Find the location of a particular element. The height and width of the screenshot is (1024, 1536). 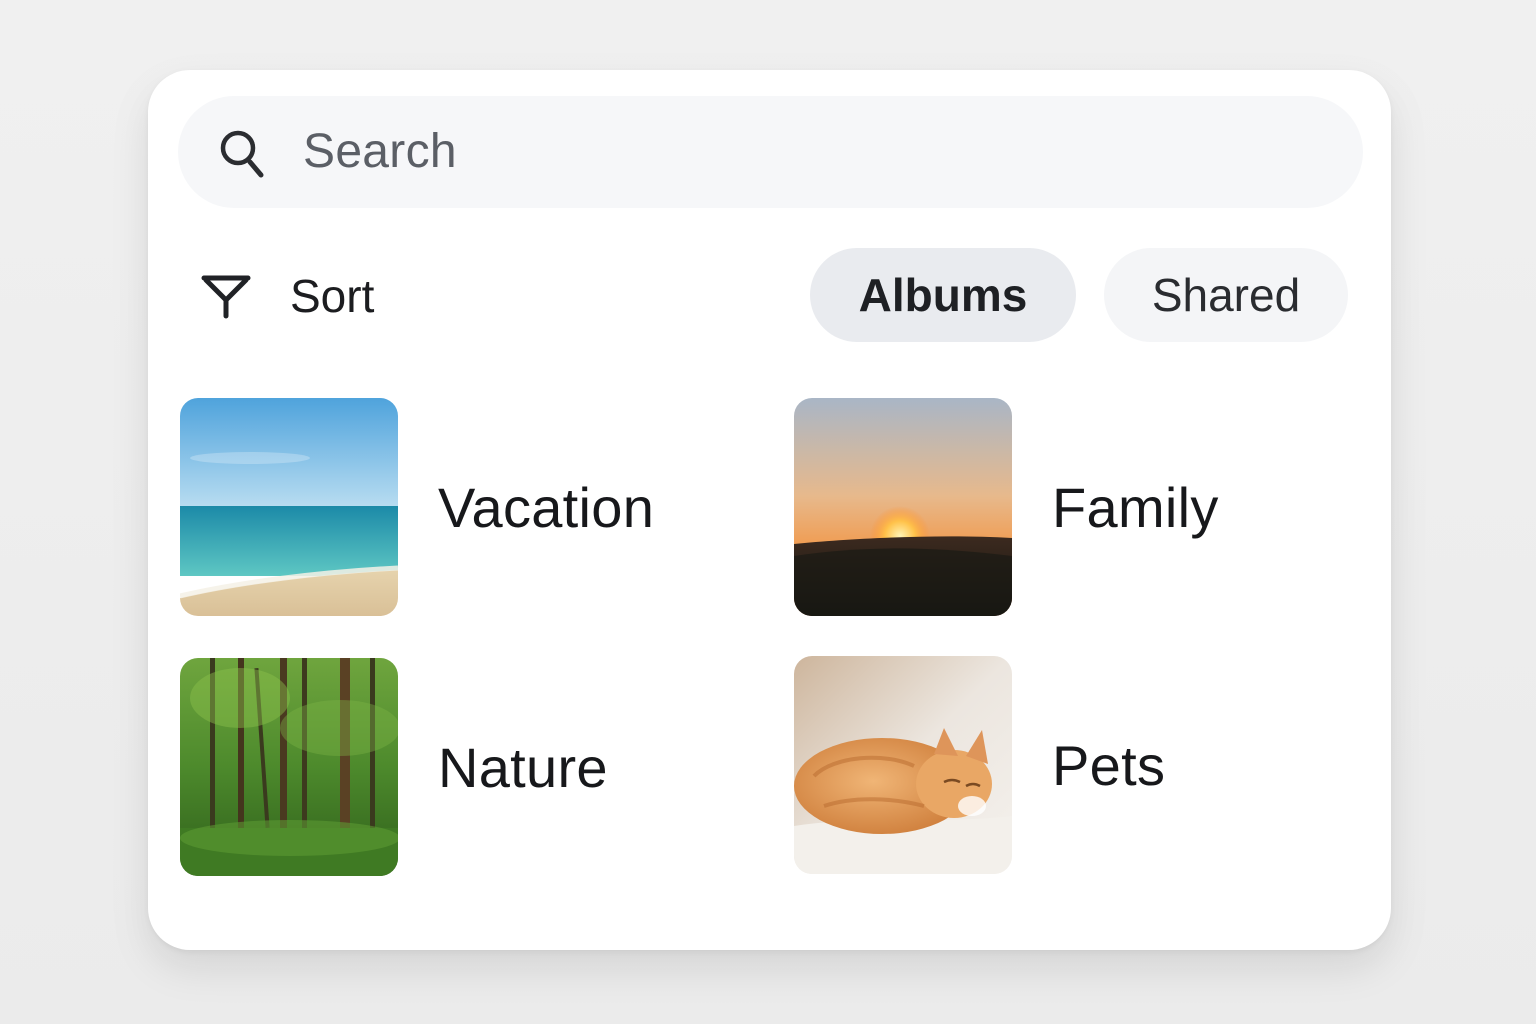

albums-chip: Albums is located at coordinates (943, 295).